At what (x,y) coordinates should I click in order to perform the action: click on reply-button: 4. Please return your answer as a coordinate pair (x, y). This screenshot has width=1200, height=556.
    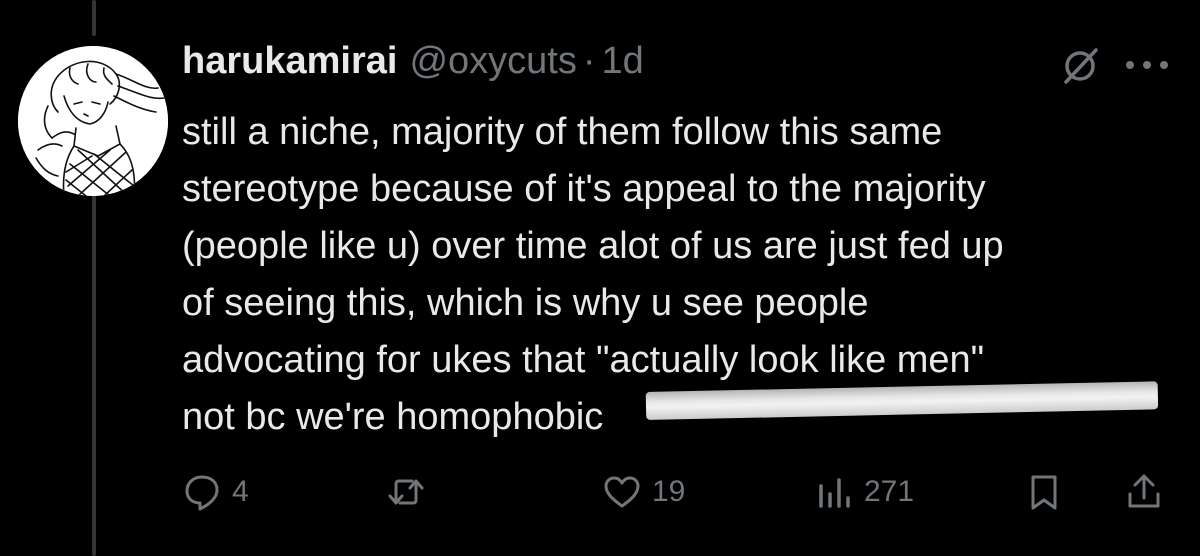
    Looking at the image, I should click on (215, 492).